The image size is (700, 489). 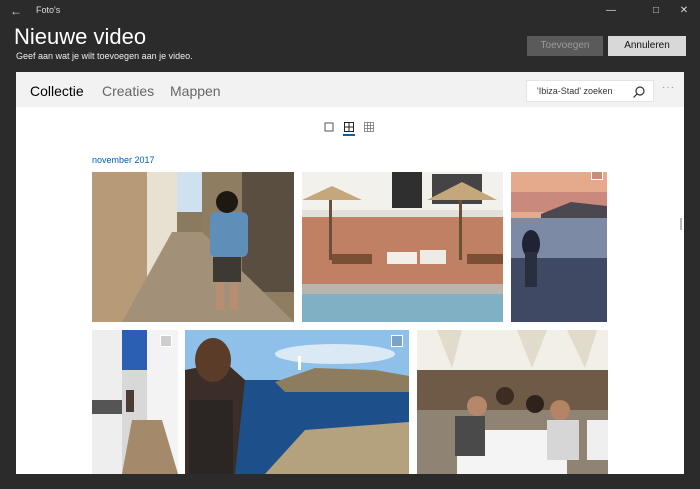 I want to click on maximize-icon: □, so click(x=656, y=11).